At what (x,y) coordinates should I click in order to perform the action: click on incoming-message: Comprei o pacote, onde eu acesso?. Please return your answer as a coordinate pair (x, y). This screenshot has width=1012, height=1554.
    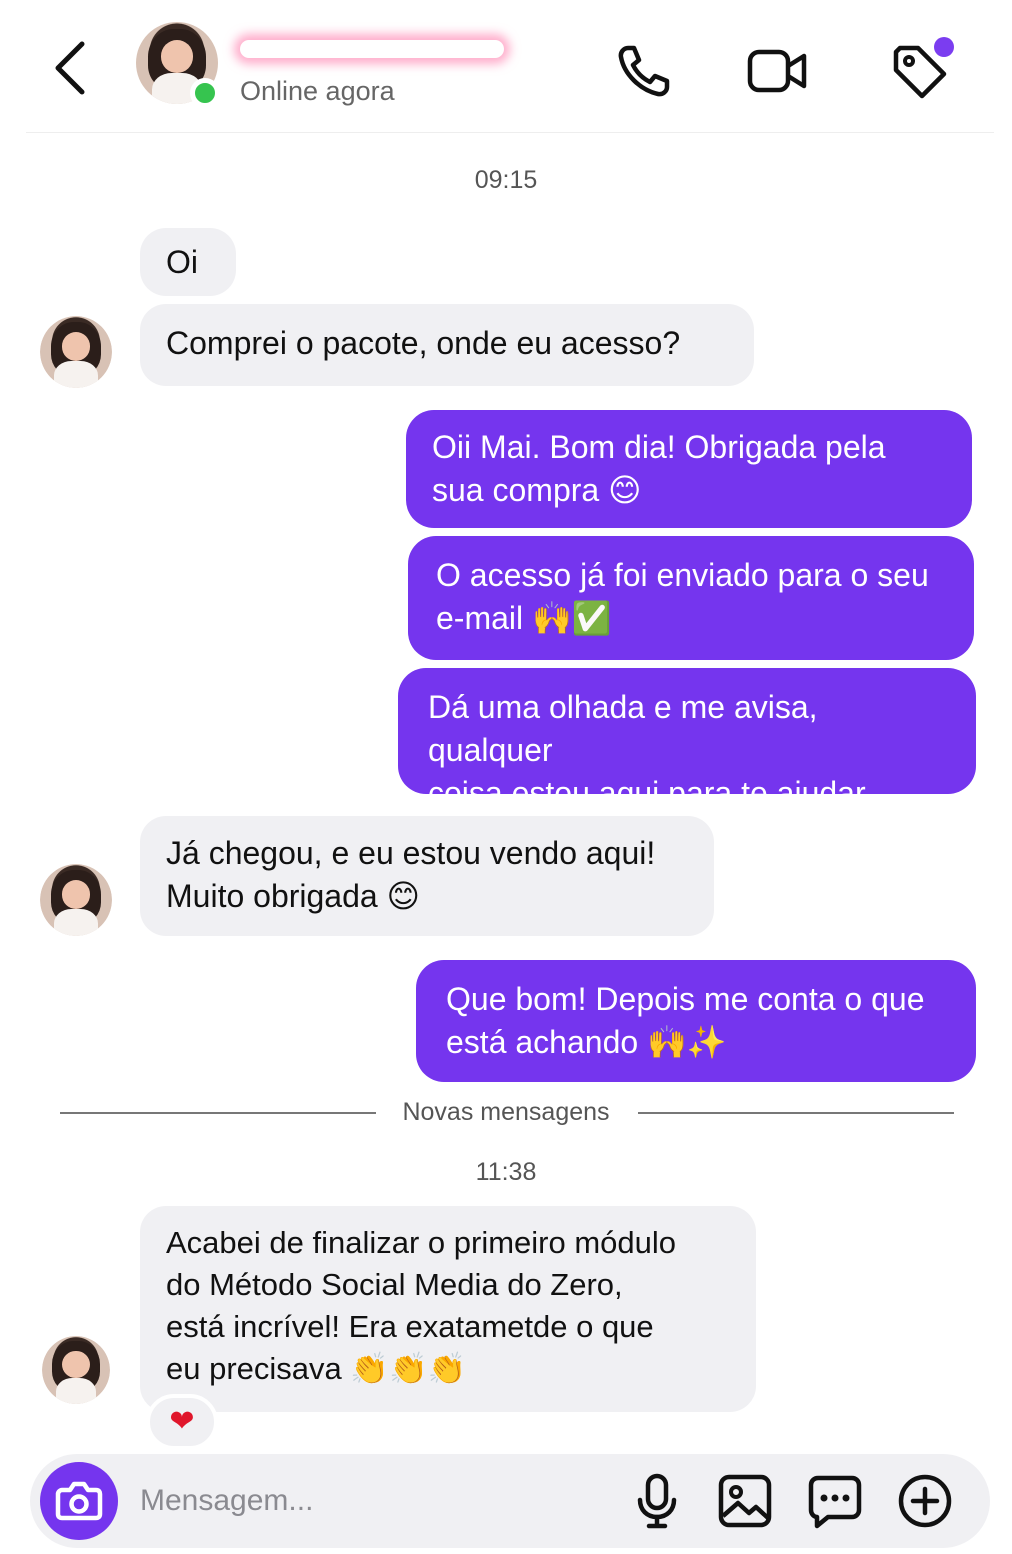
    Looking at the image, I should click on (447, 345).